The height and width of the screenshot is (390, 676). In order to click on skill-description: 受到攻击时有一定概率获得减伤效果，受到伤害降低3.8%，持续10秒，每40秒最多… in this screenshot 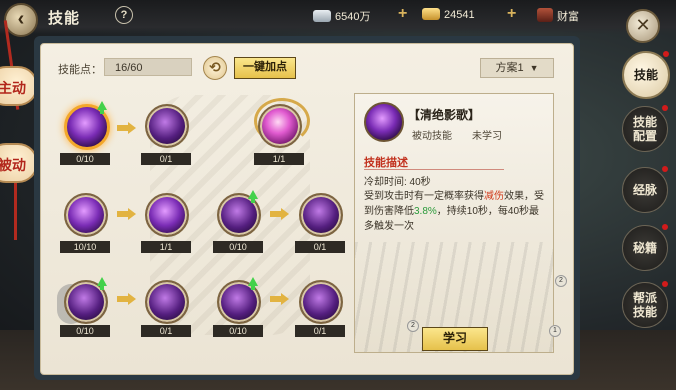, I will do `click(455, 211)`.